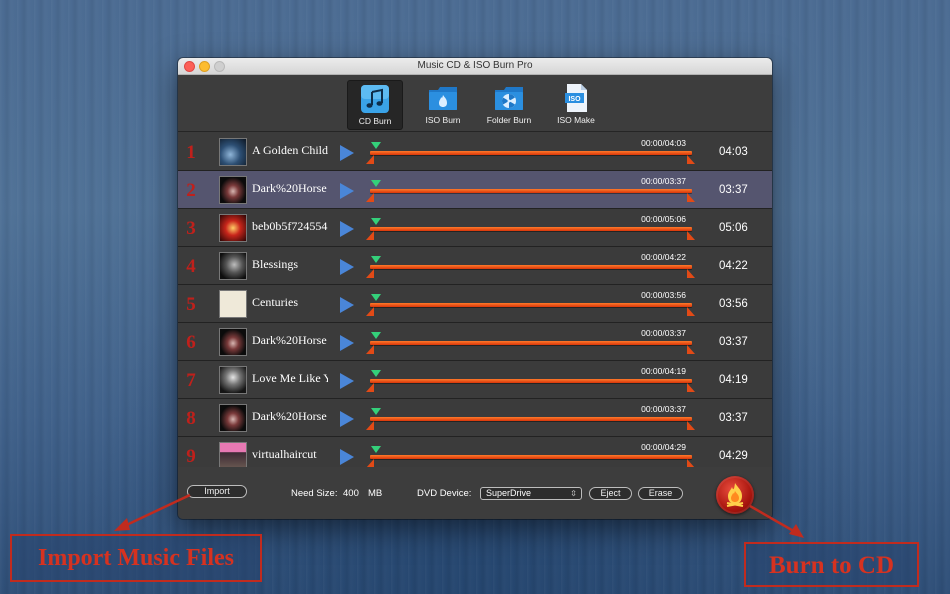 This screenshot has height=594, width=950. I want to click on track-row: 4 Blessings 00:00/04:22 04:22, so click(475, 266).